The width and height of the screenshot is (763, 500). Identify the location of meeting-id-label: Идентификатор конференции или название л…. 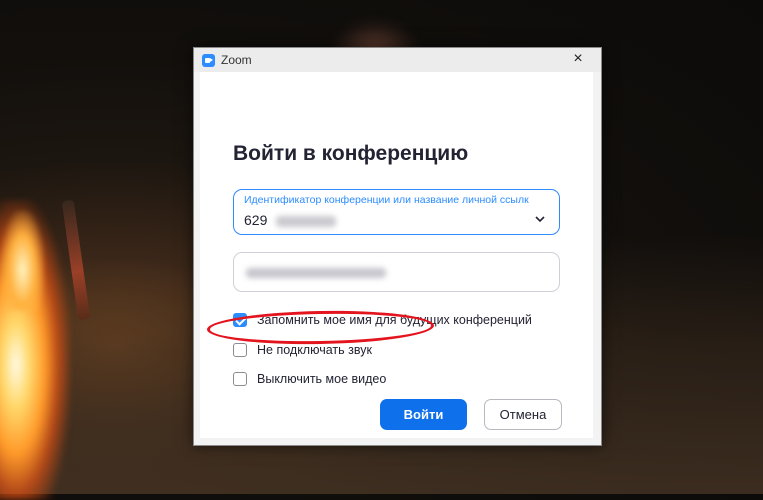
(386, 200).